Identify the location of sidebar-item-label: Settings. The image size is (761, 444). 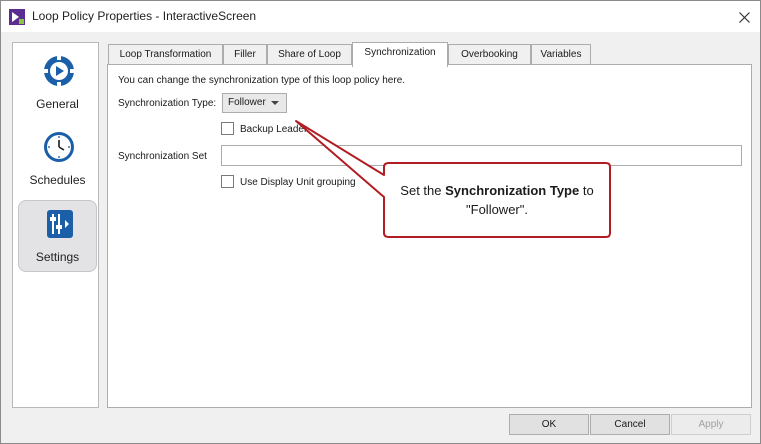
(57, 257).